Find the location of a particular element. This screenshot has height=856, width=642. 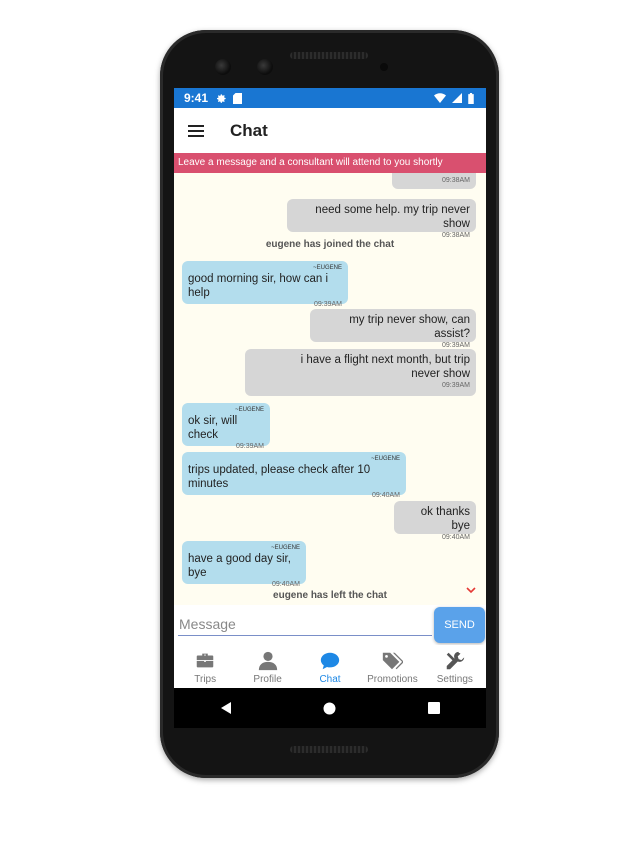

message-text: my trip never show, can assist? is located at coordinates (409, 327).